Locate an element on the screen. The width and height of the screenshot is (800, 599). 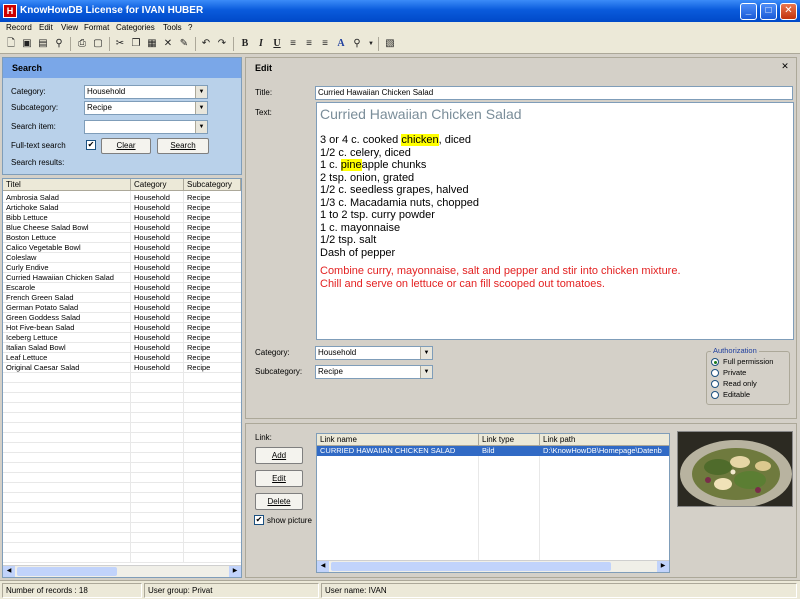
title-label: Title: is located at coordinates (264, 92).